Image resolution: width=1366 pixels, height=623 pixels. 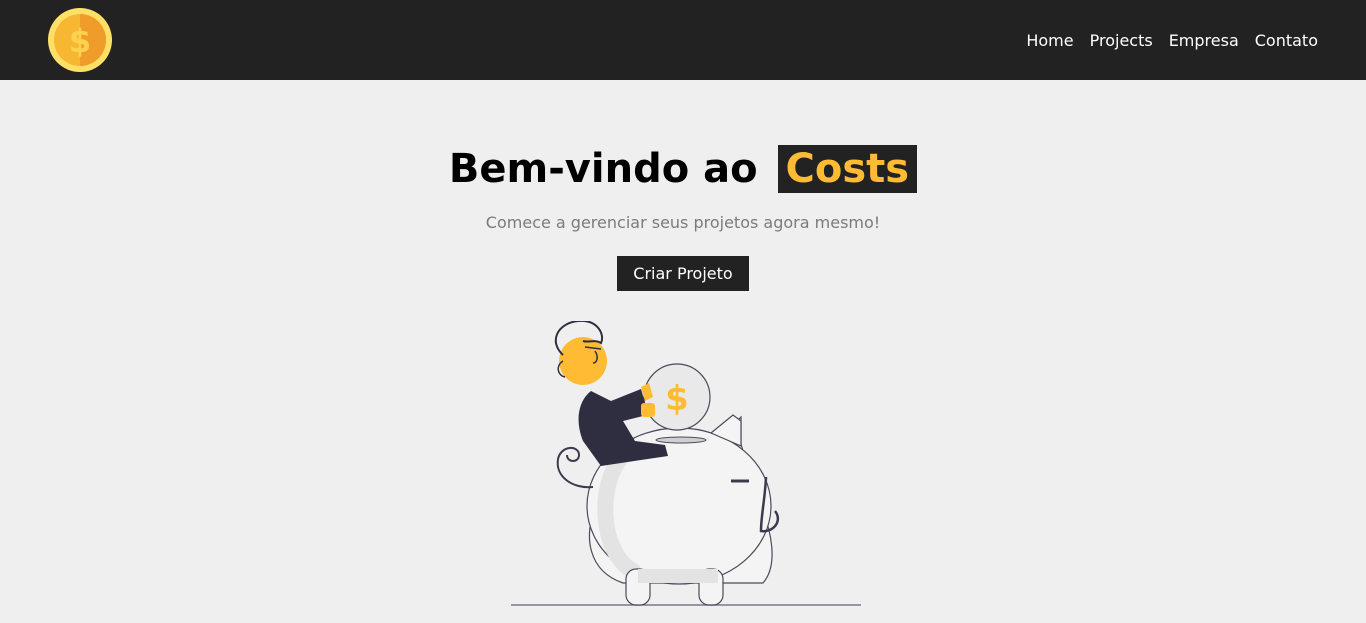 I want to click on dollar-coin-icon: $, so click(x=80, y=40).